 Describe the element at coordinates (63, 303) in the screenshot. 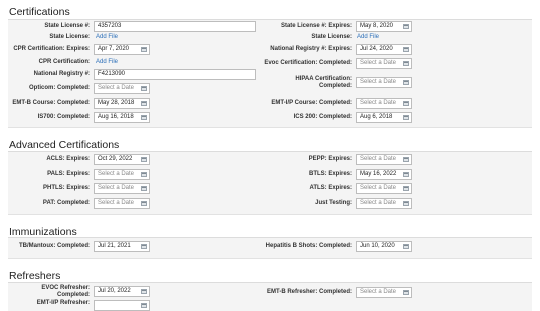

I see `emtip-refresher-label: EMT-I/P Refresher:` at that location.